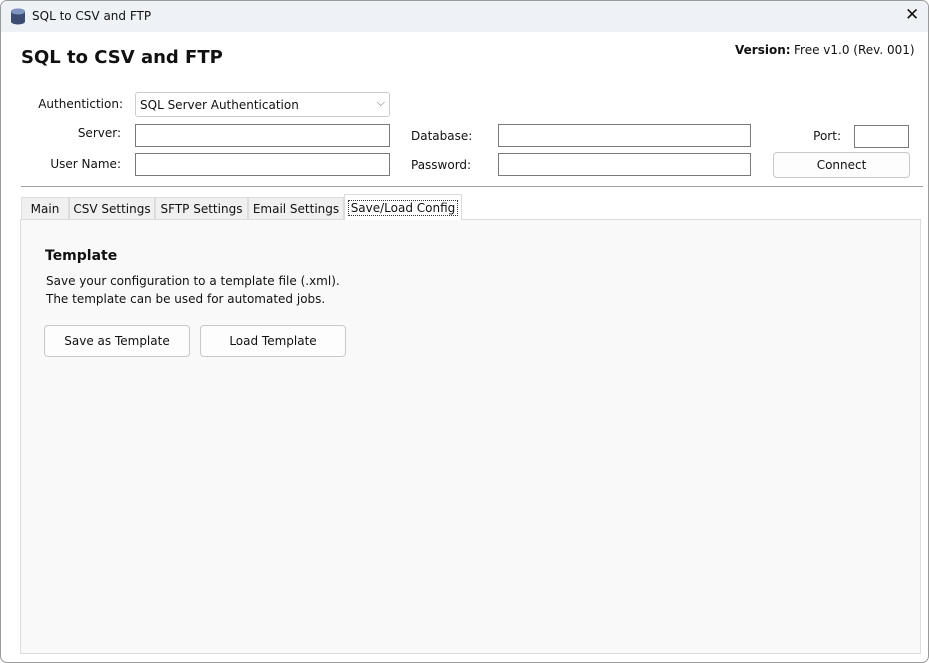 This screenshot has height=663, width=929. Describe the element at coordinates (912, 15) in the screenshot. I see `close-icon: ✕` at that location.